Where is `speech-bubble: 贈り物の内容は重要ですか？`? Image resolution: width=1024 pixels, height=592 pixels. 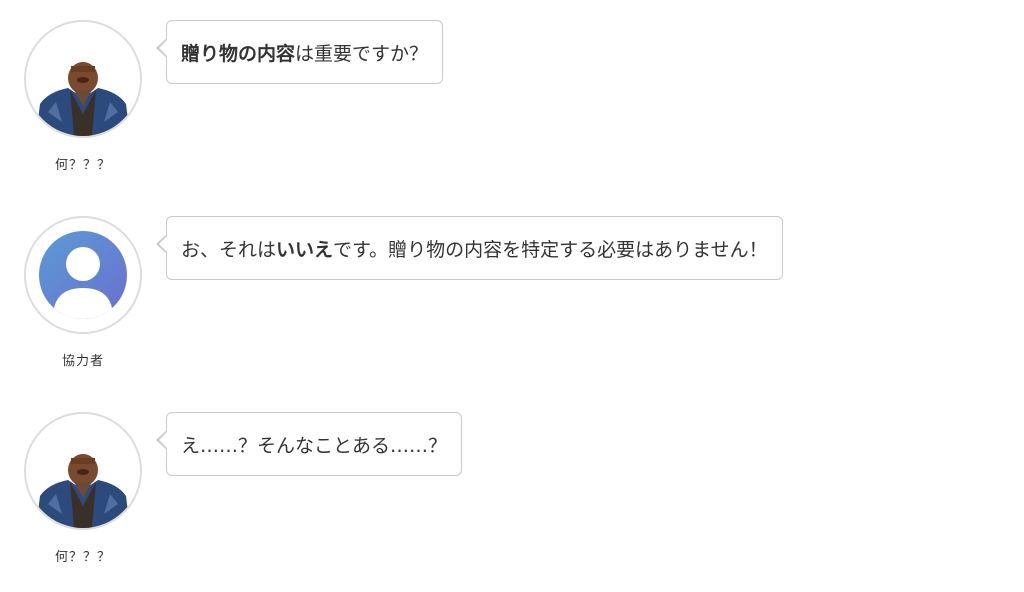 speech-bubble: 贈り物の内容は重要ですか？ is located at coordinates (299, 52).